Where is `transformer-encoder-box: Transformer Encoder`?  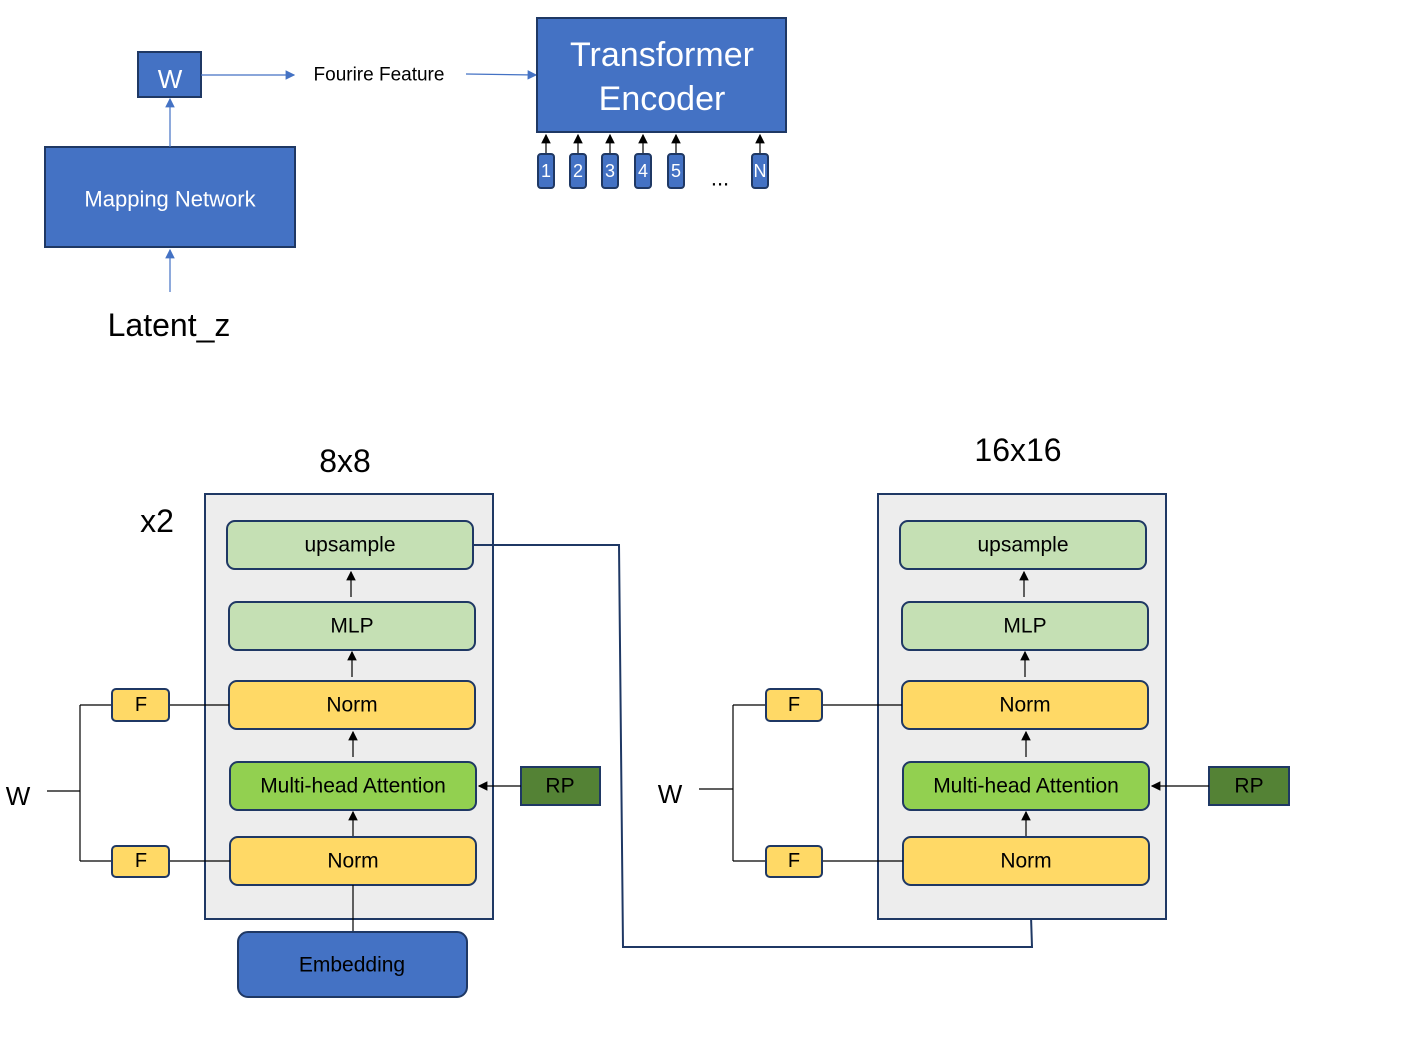
transformer-encoder-box: Transformer Encoder is located at coordinates (661, 75).